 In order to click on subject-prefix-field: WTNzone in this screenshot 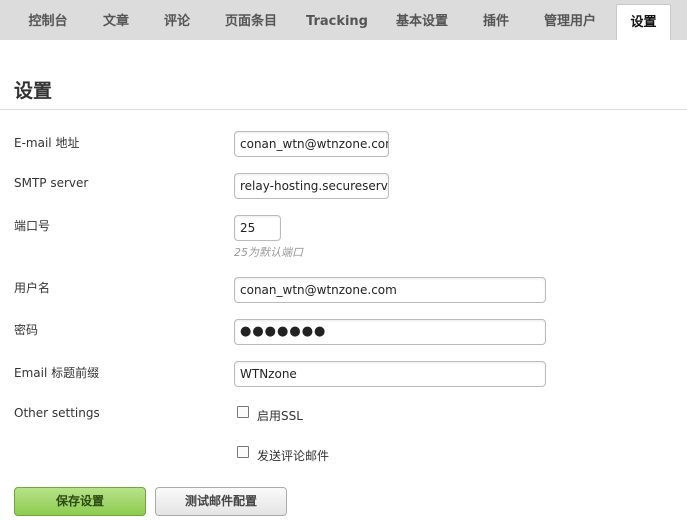, I will do `click(390, 374)`.